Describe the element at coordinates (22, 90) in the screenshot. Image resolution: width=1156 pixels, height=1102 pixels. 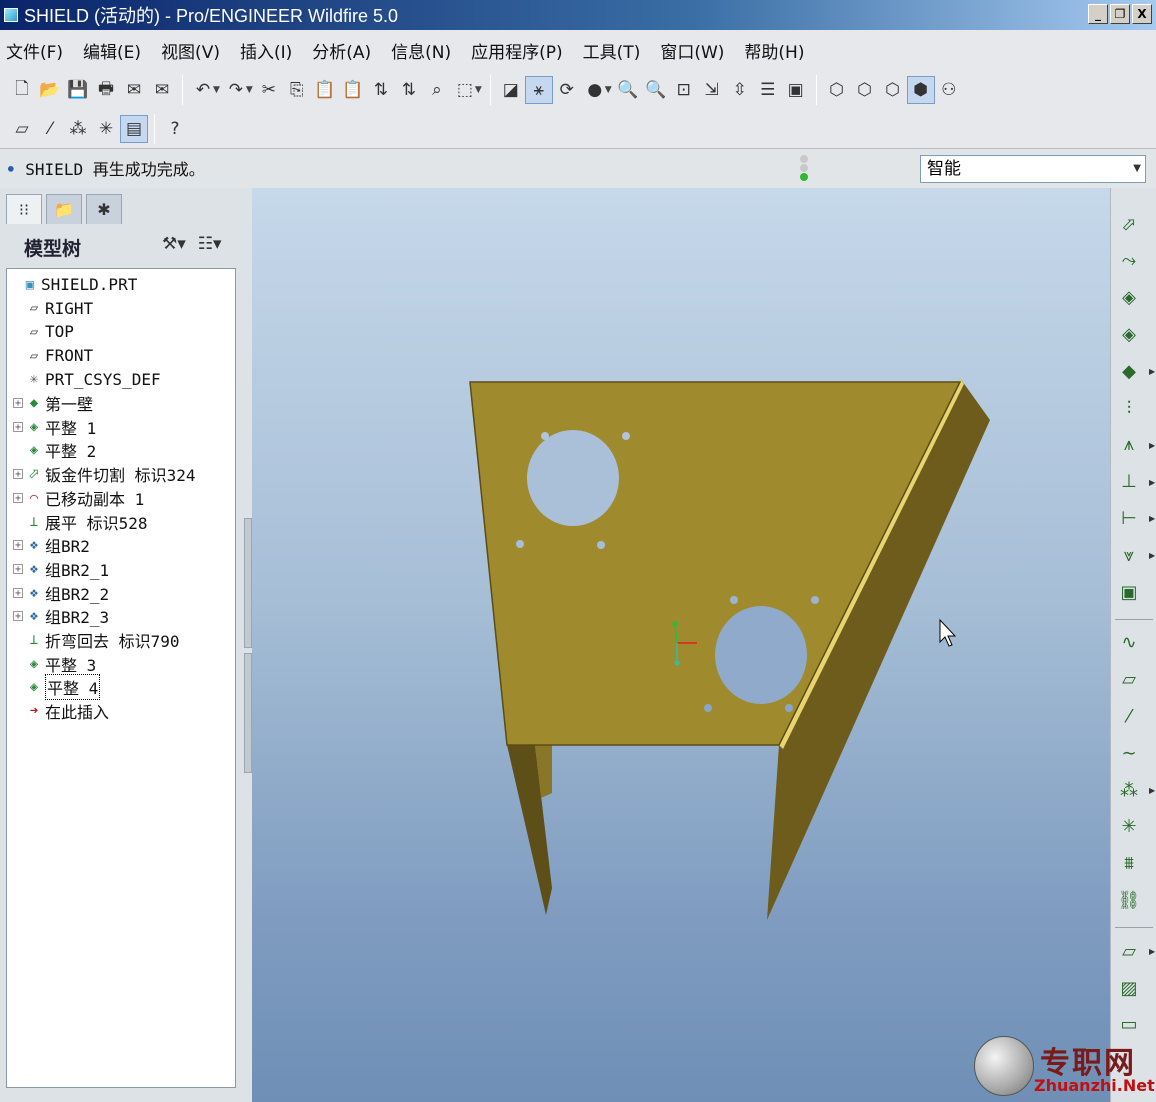
I see `new-file-icon: 🗋` at that location.